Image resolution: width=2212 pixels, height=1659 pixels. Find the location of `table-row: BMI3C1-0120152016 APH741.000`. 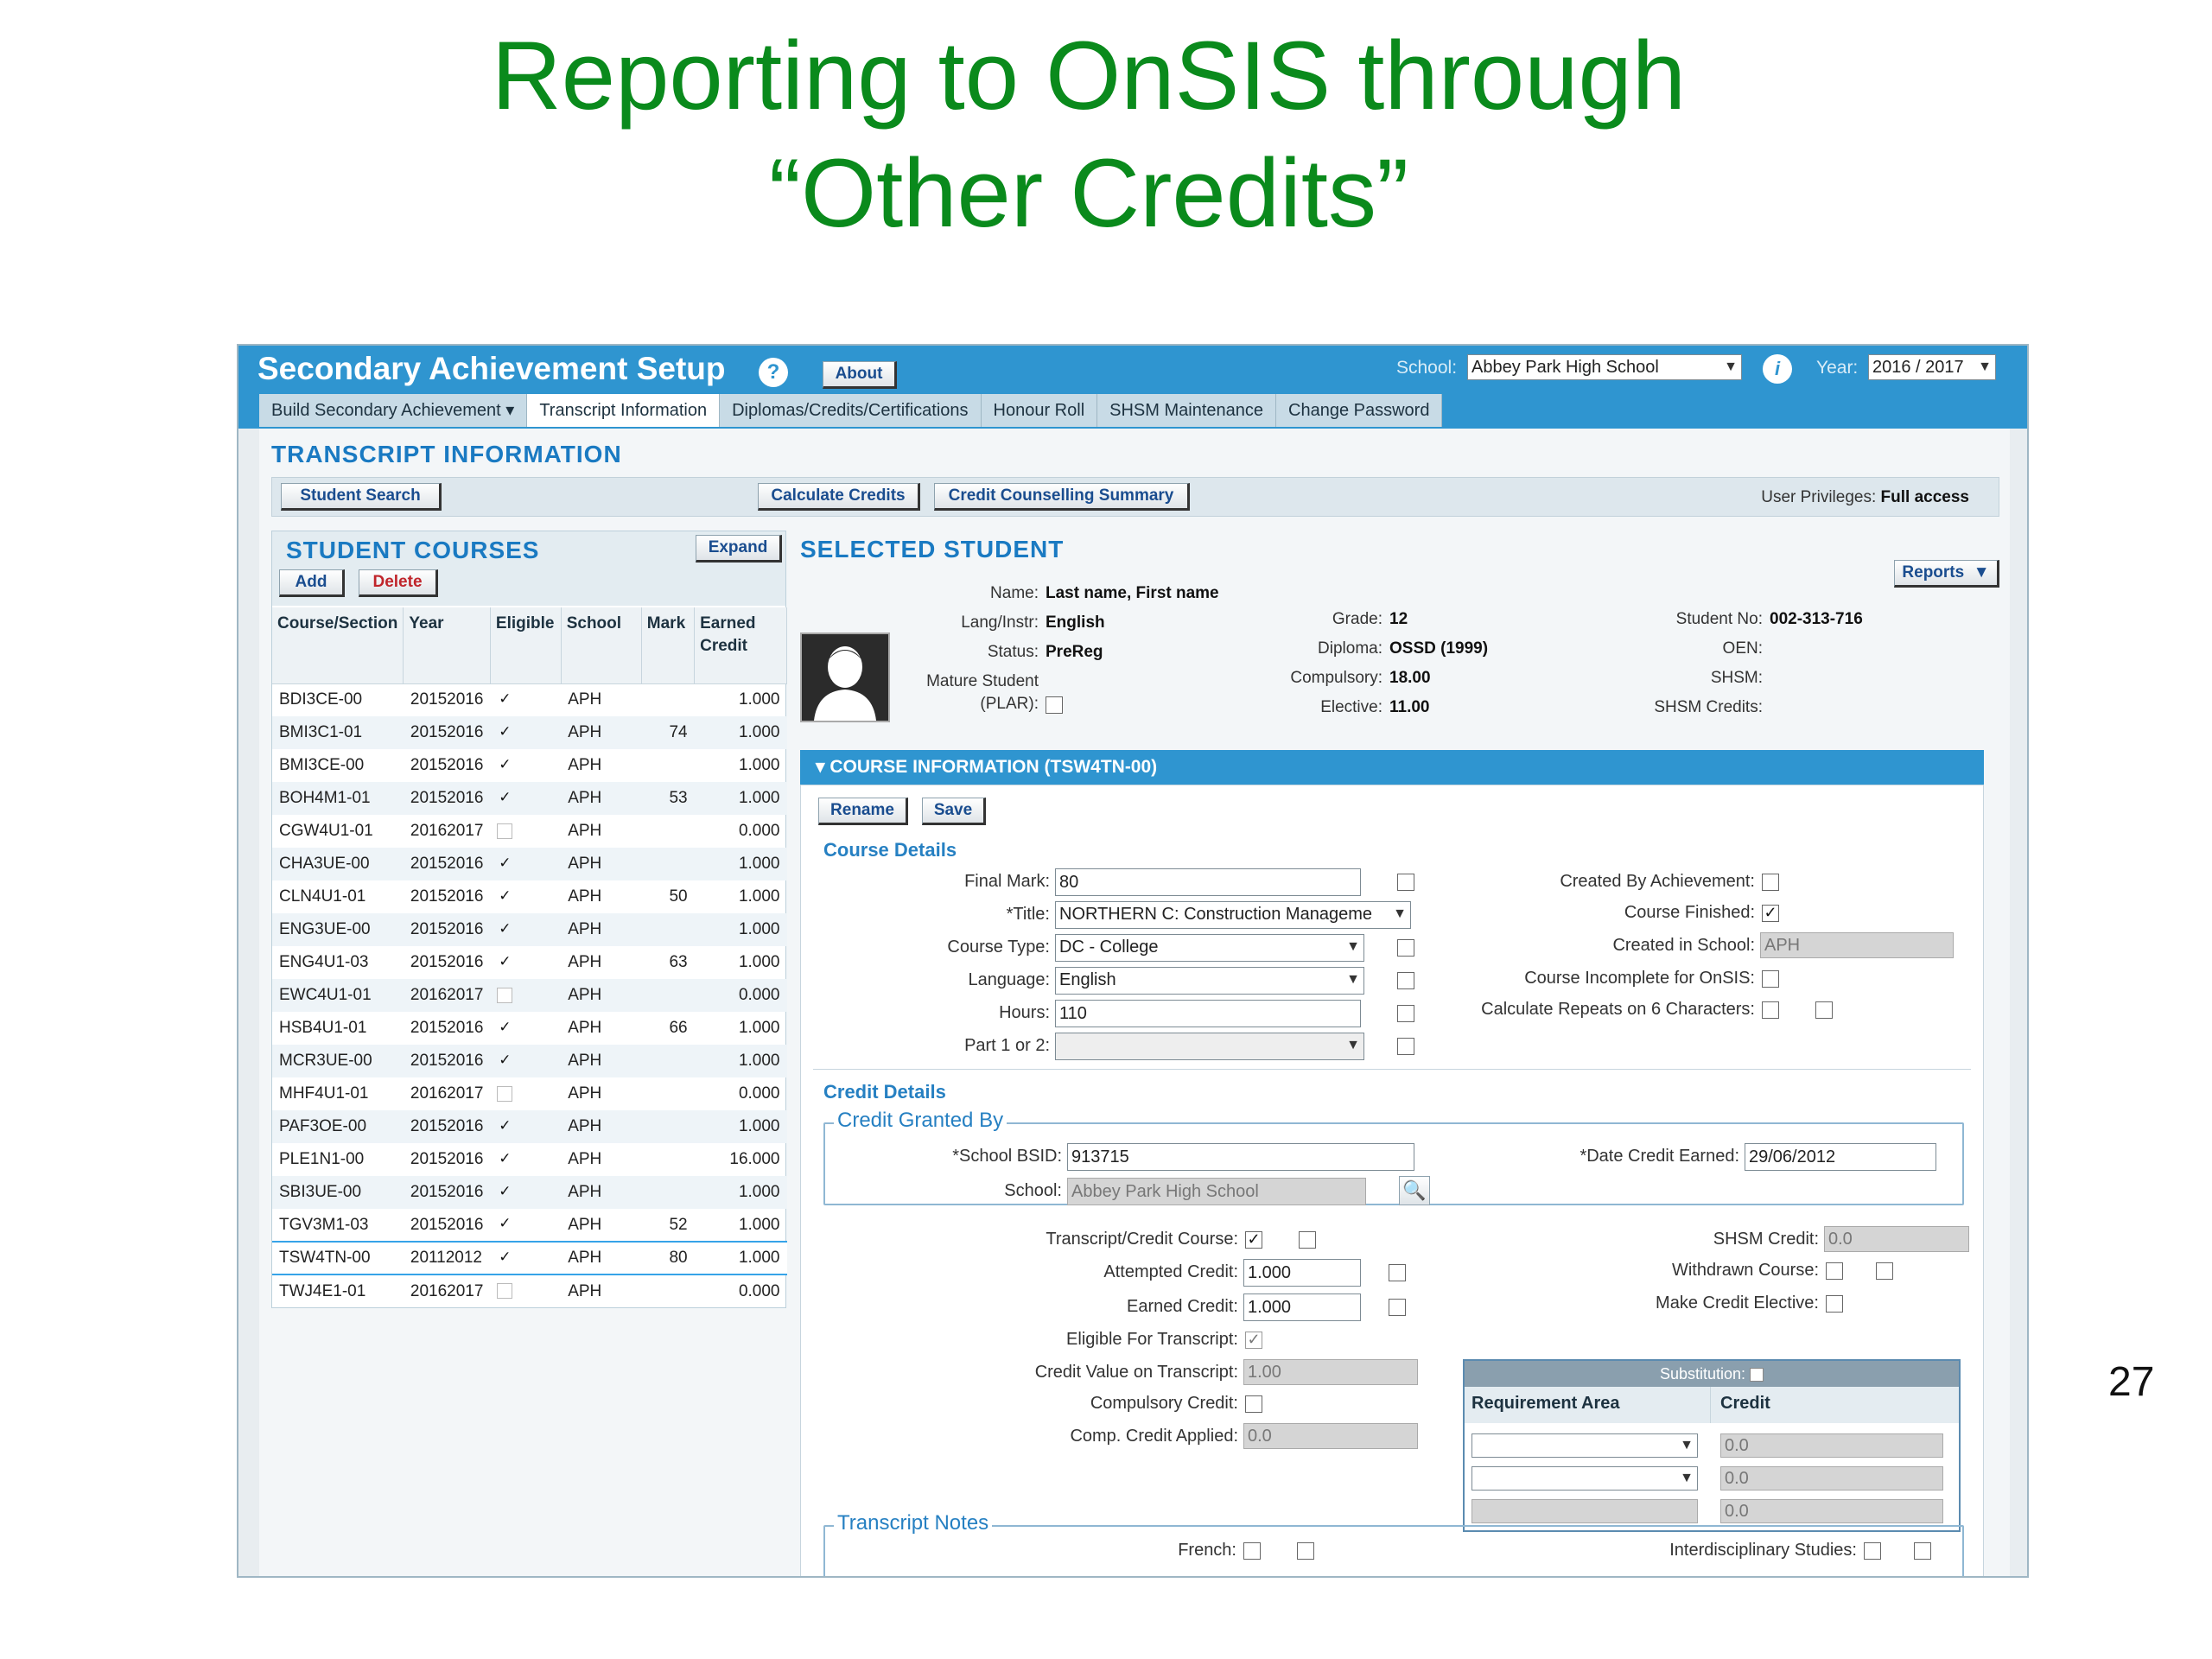

table-row: BMI3C1-0120152016 APH741.000 is located at coordinates (529, 732).